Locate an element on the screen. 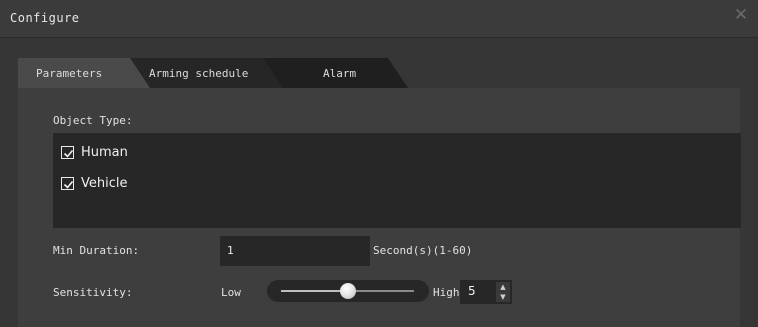  vehicle-label: Vehicle is located at coordinates (104, 183).